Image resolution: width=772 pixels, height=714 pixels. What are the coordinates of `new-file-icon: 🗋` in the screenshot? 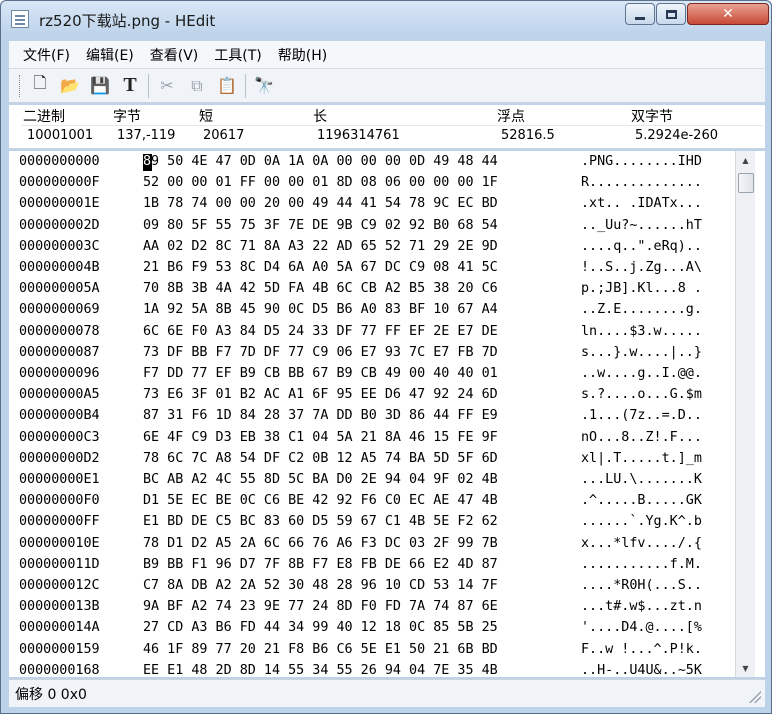 It's located at (40, 85).